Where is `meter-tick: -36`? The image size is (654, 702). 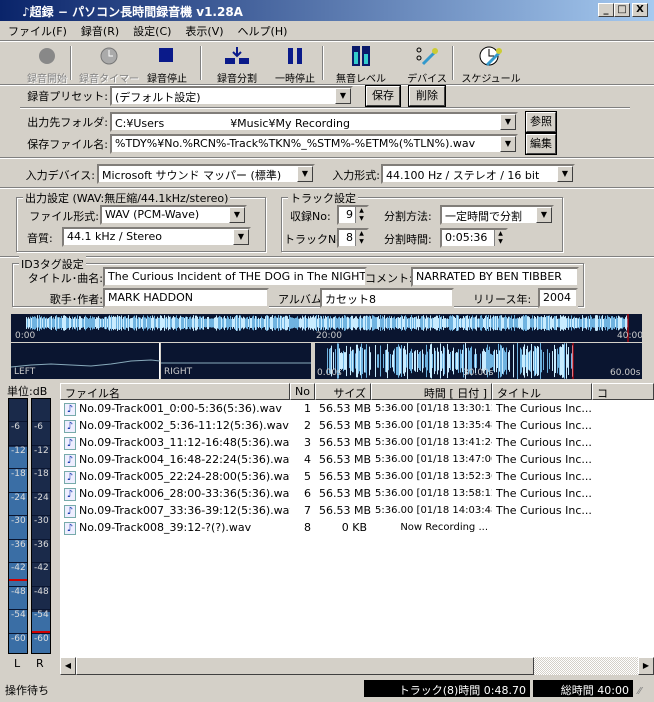 meter-tick: -36 is located at coordinates (41, 544).